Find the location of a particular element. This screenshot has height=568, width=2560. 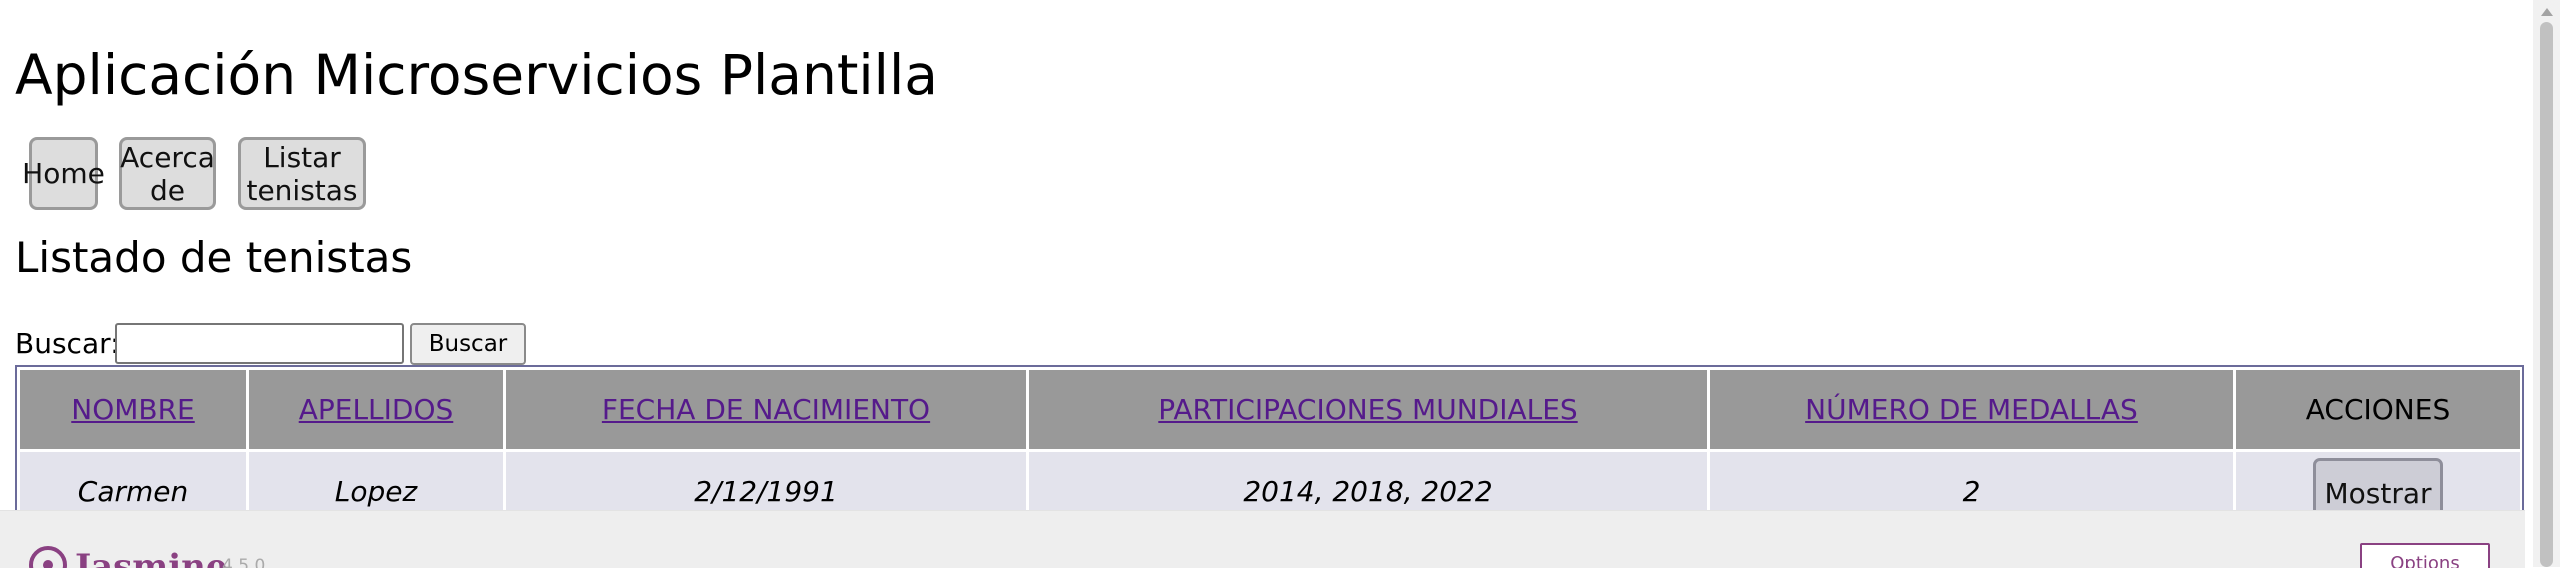

app-title: Aplicación Microservicios Plantilla is located at coordinates (476, 75).